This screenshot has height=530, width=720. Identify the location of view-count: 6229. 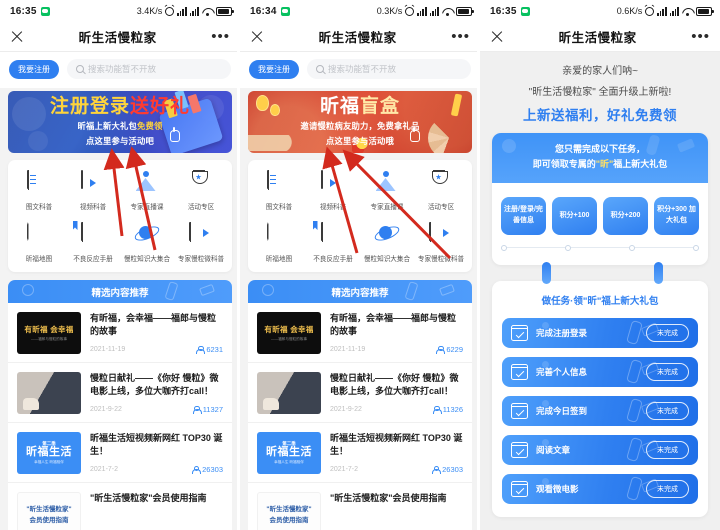
(454, 349).